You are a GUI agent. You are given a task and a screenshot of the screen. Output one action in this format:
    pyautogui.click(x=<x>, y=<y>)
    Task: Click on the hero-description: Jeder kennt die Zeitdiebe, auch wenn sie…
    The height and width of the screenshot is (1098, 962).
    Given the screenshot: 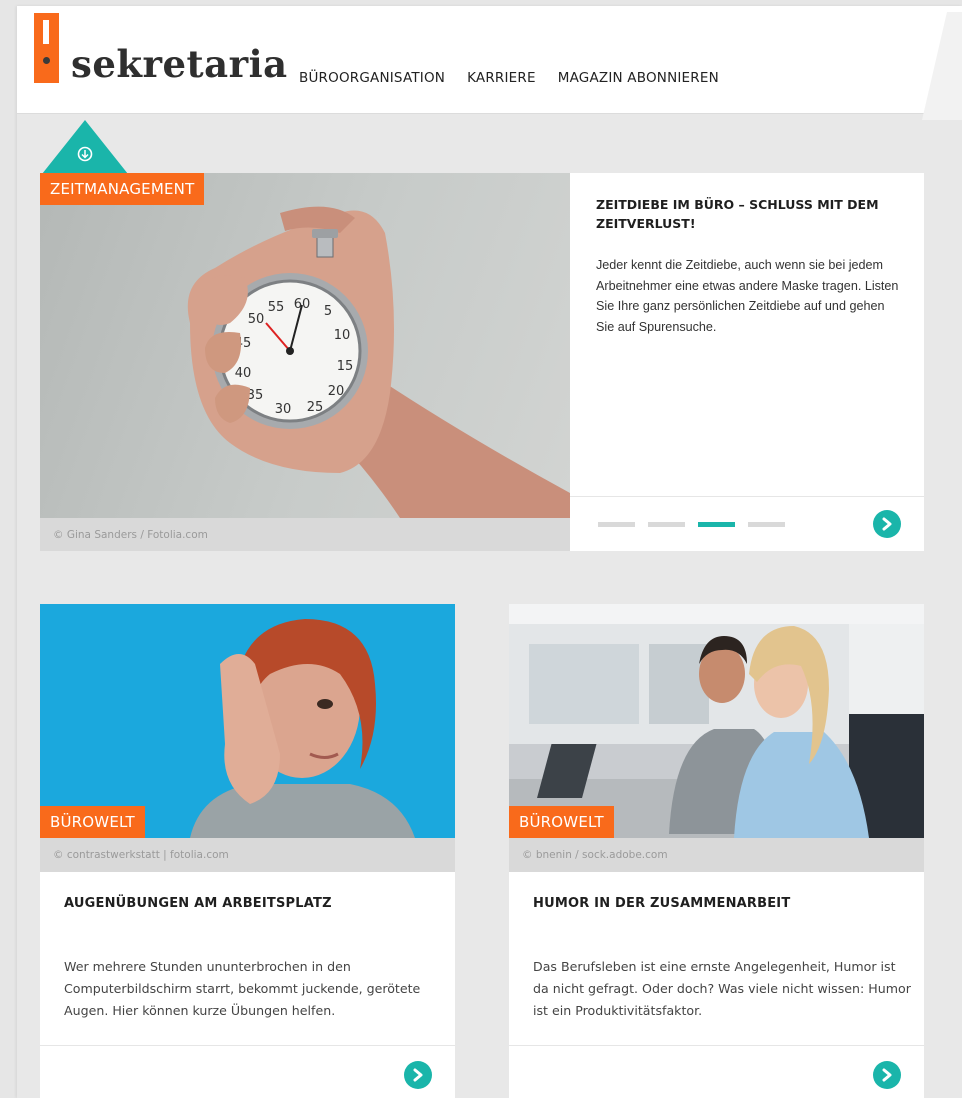 What is the action you would take?
    pyautogui.click(x=747, y=296)
    